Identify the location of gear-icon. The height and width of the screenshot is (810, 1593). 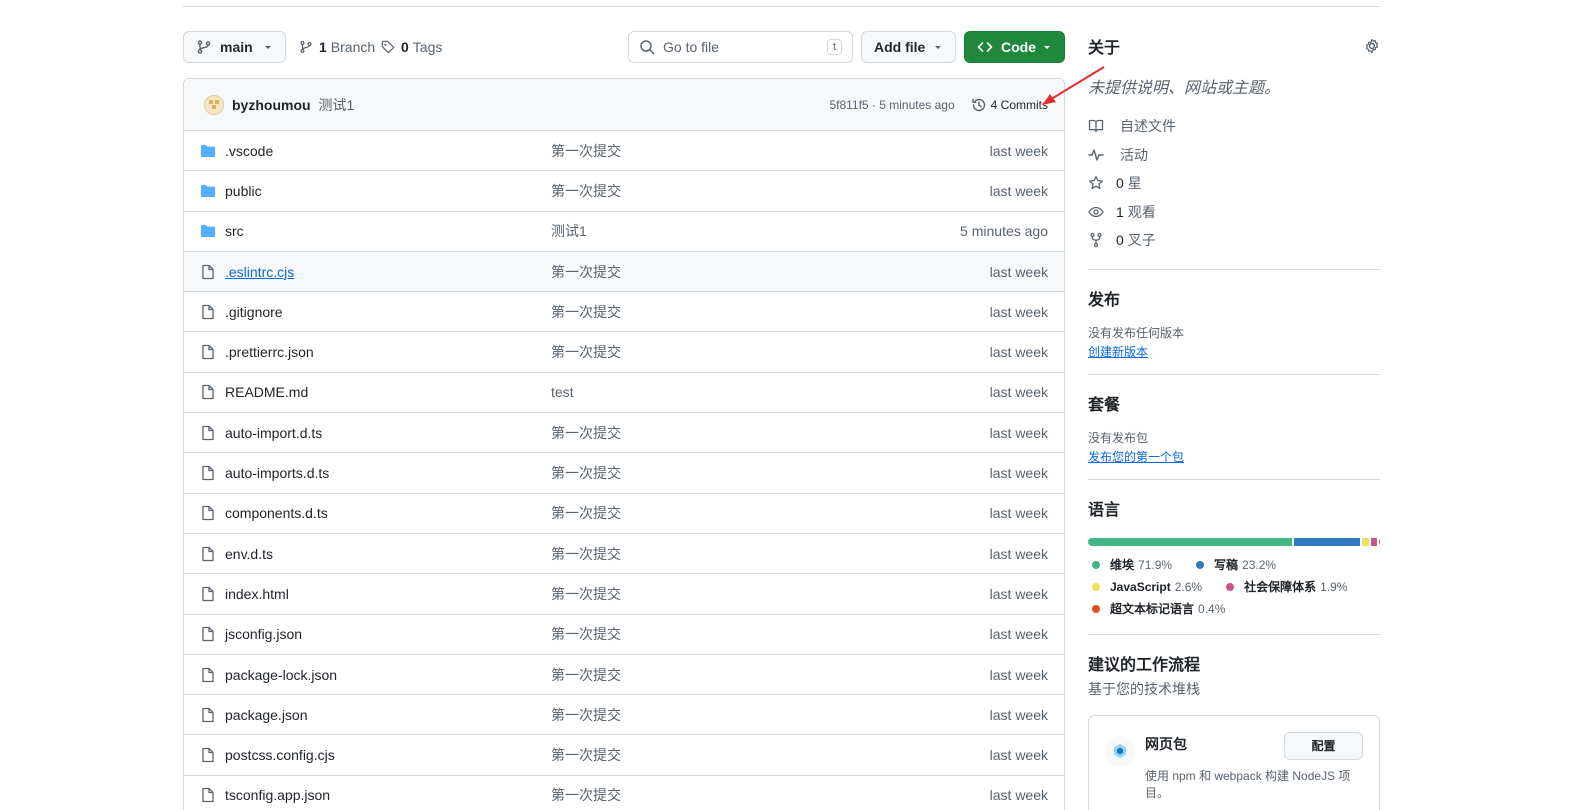
(1372, 46).